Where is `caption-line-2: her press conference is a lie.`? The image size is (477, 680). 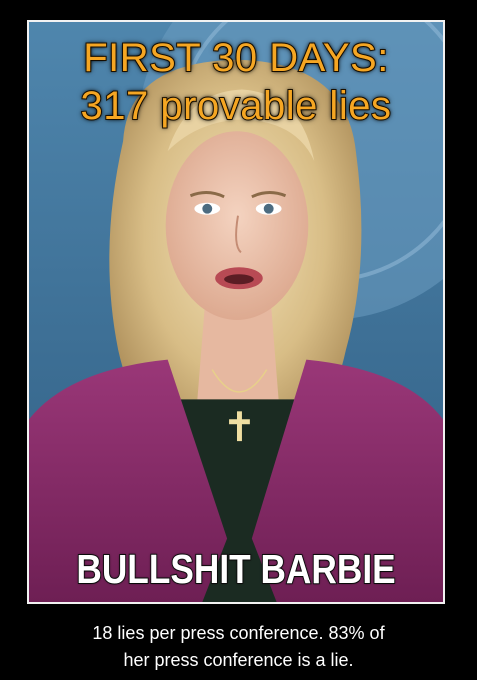
caption-line-2: her press conference is a lie. is located at coordinates (238, 660).